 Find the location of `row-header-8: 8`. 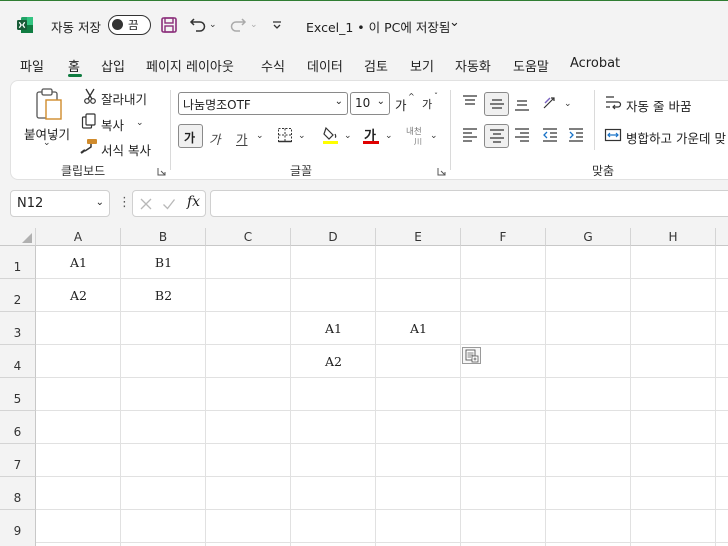

row-header-8: 8 is located at coordinates (18, 493).